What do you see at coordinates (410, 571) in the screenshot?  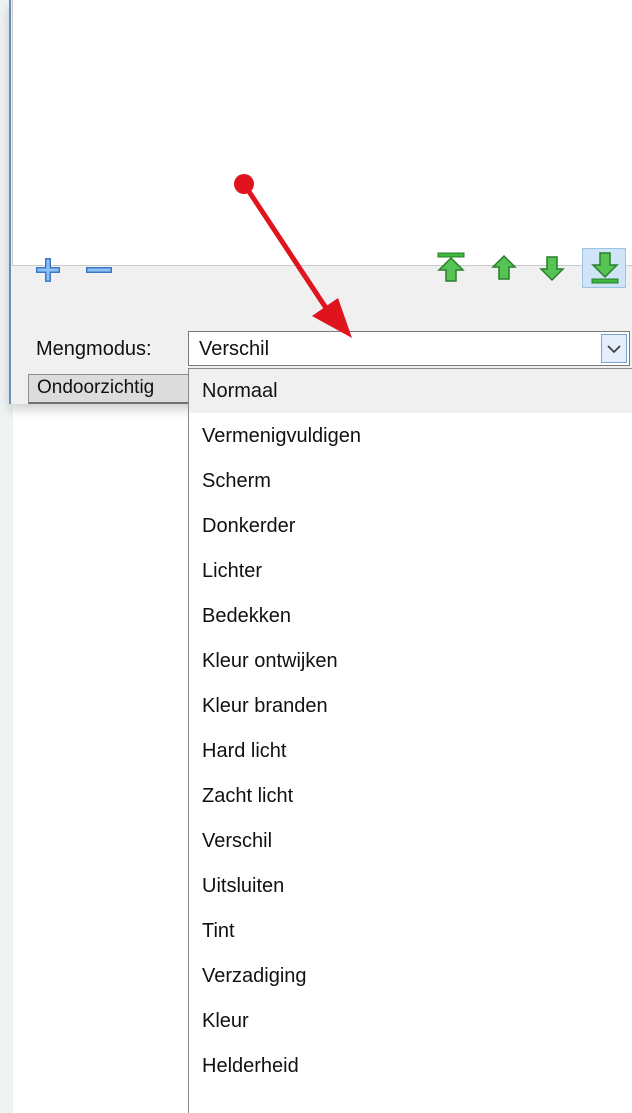 I see `option-lichter: Lichter` at bounding box center [410, 571].